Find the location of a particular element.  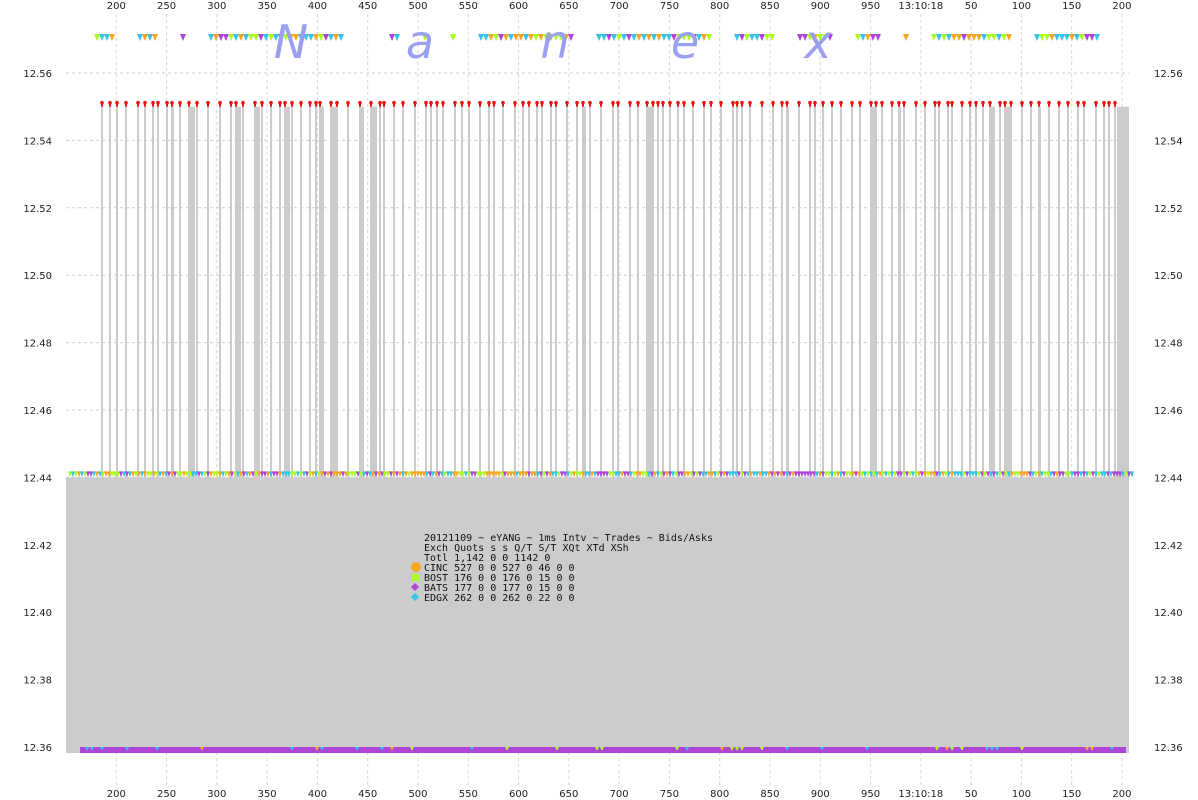

y-tick-label: 12.44 is located at coordinates (1168, 478).